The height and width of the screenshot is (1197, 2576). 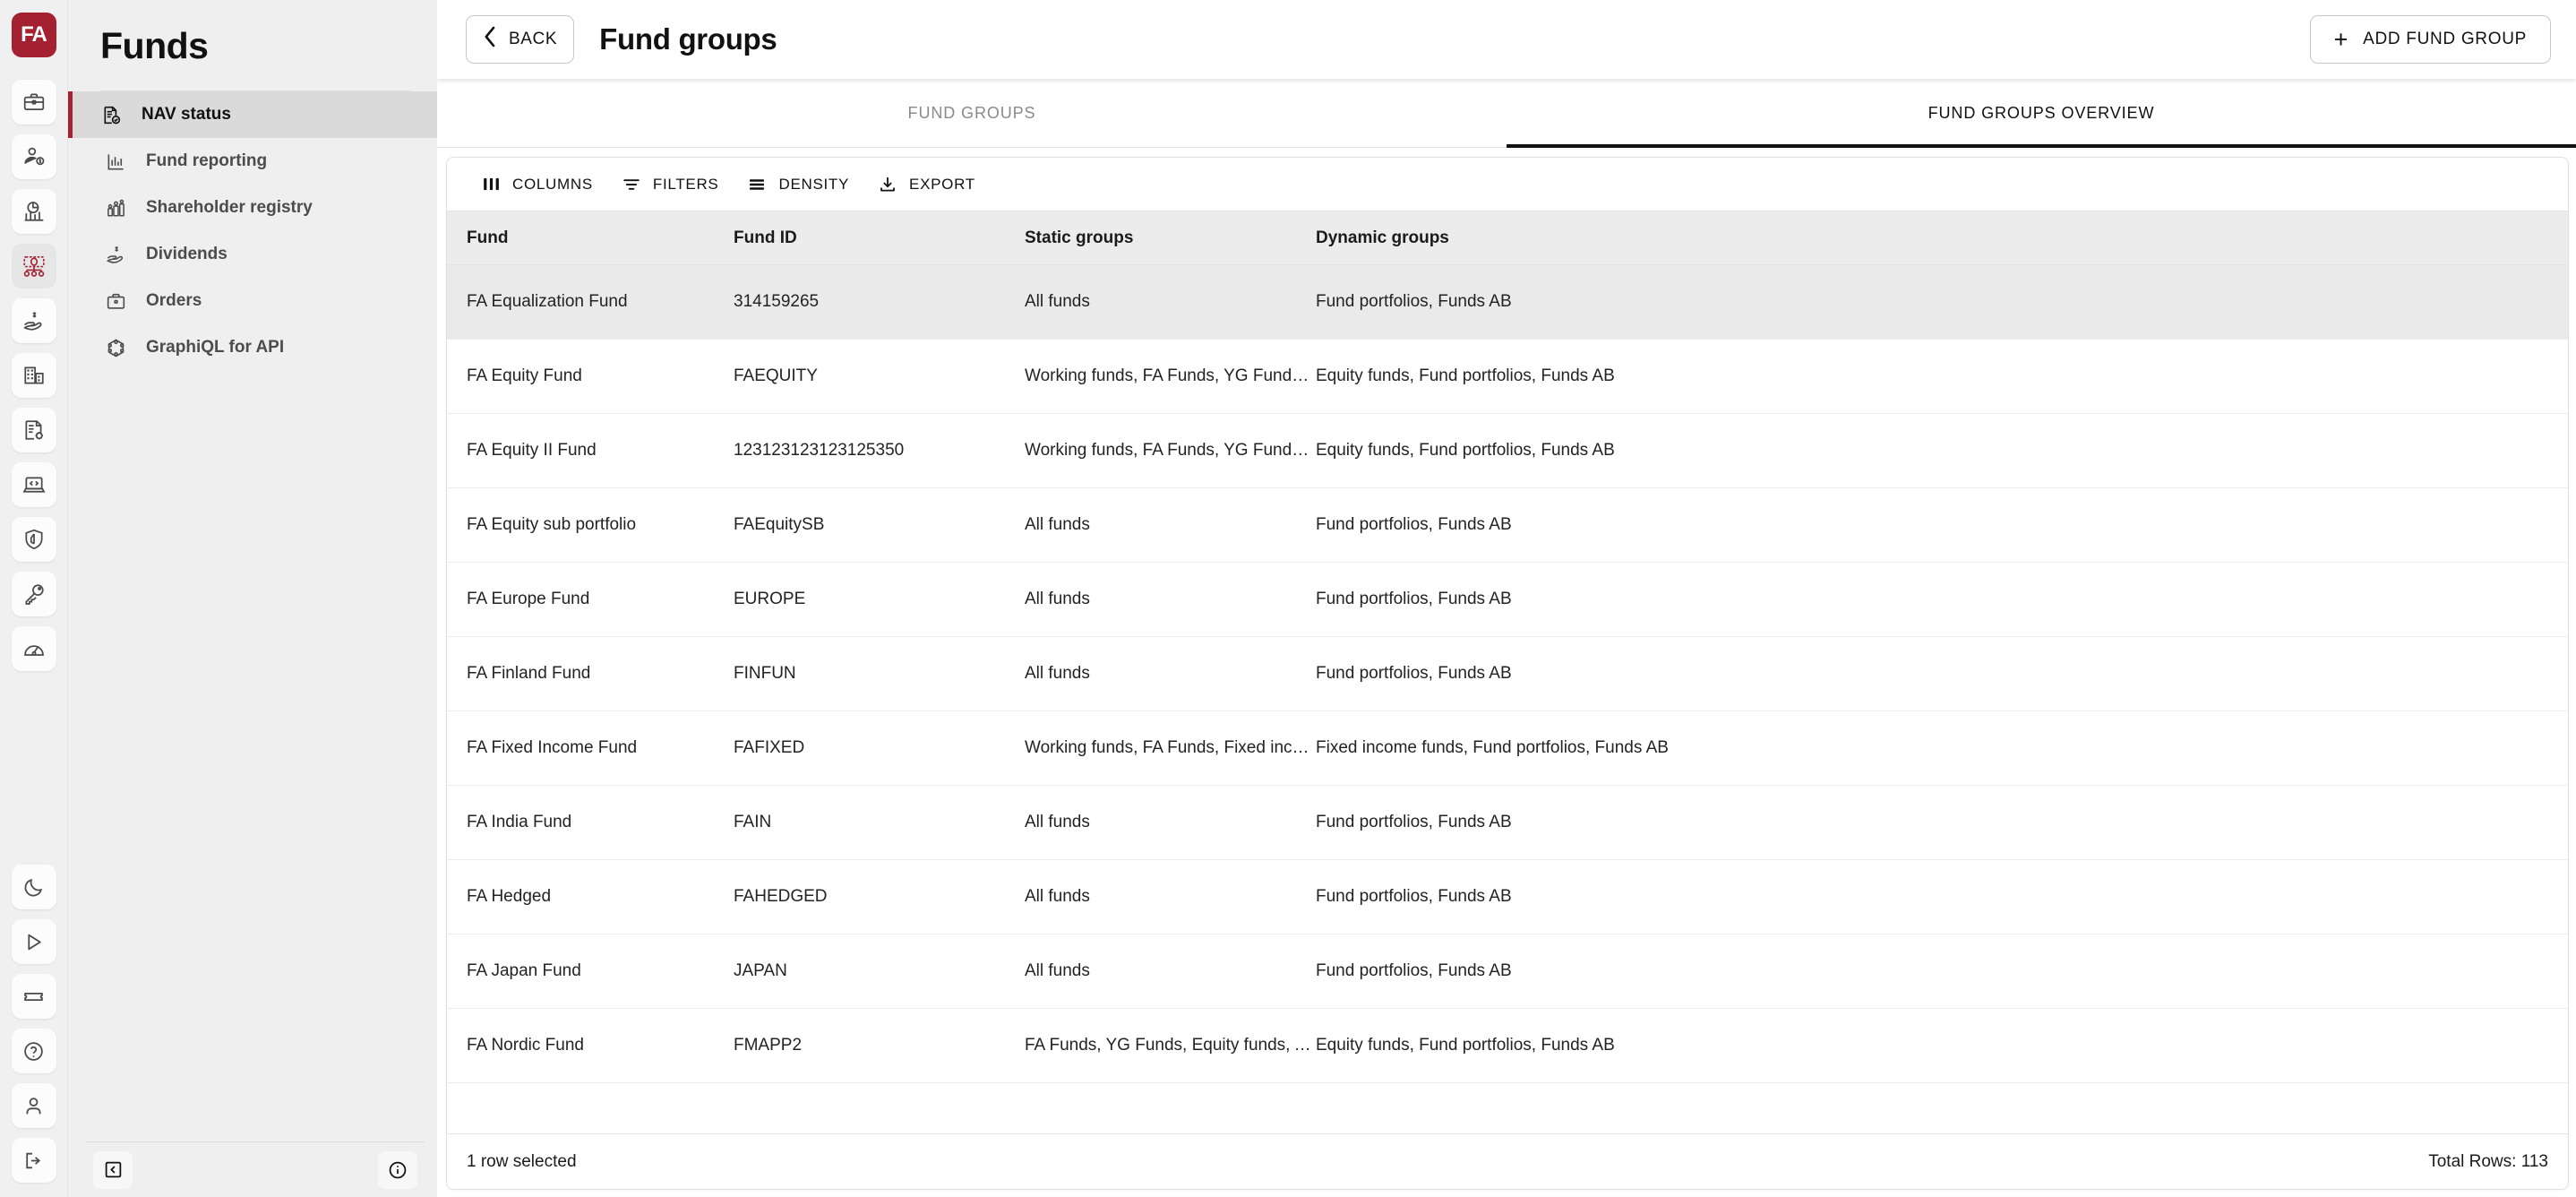 I want to click on building-icon, so click(x=33, y=375).